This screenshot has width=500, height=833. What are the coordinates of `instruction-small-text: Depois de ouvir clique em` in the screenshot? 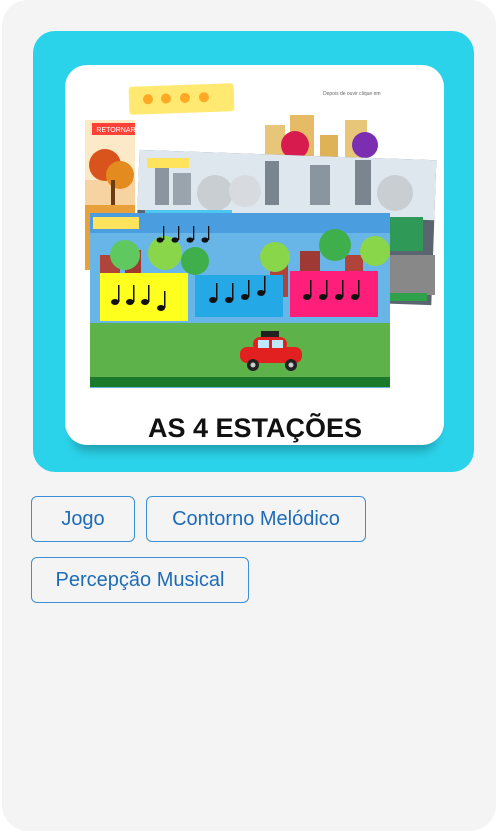 It's located at (352, 94).